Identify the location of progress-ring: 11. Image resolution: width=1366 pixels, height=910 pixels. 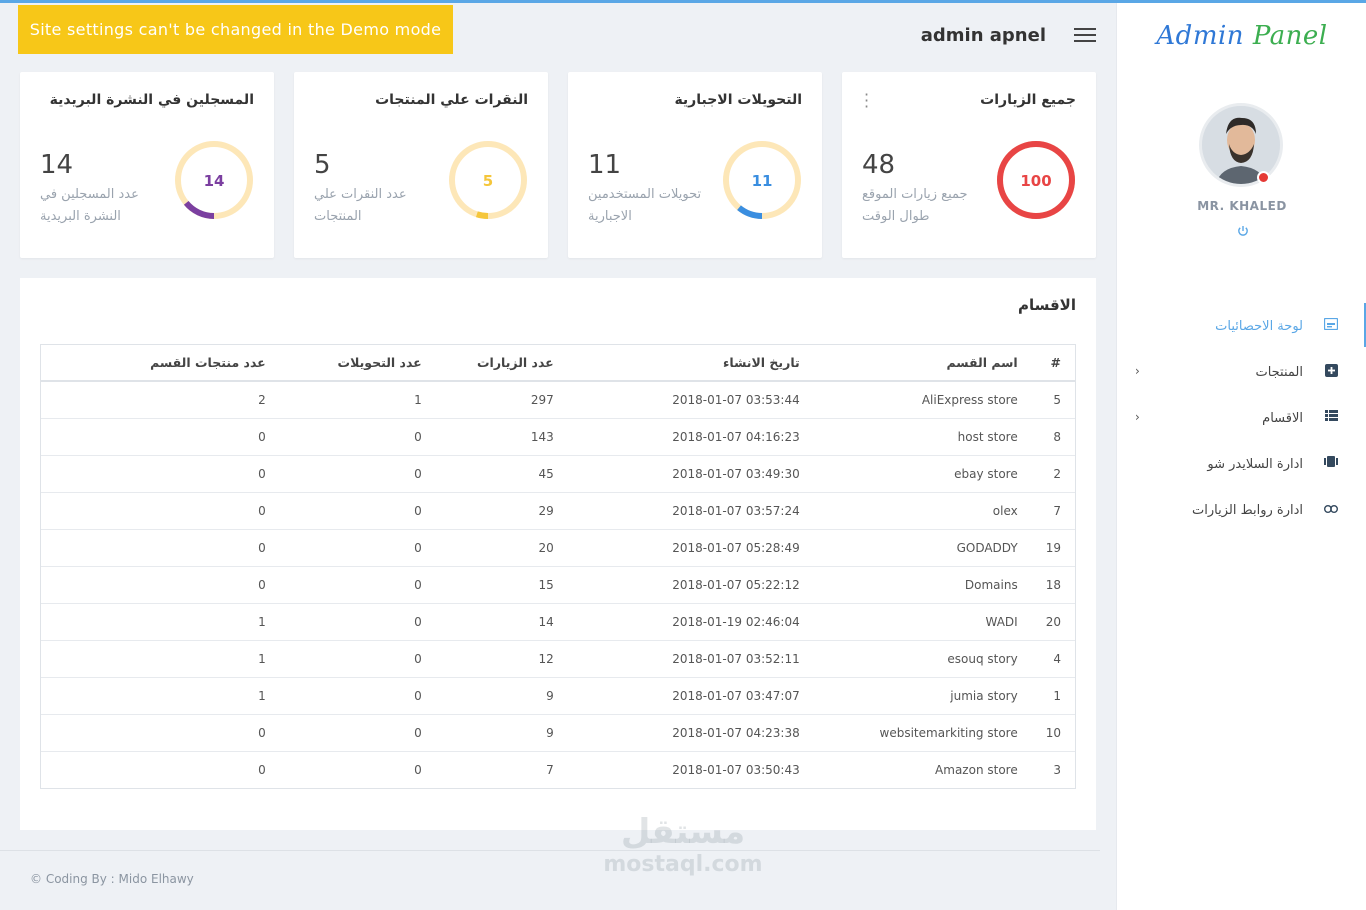
(762, 180).